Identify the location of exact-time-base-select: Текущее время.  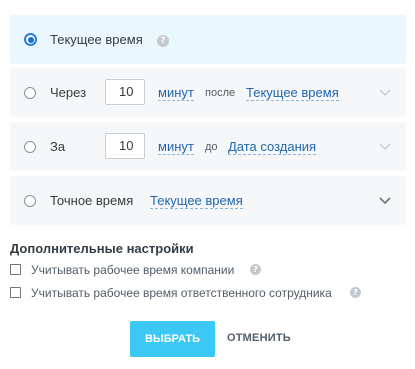
(196, 201).